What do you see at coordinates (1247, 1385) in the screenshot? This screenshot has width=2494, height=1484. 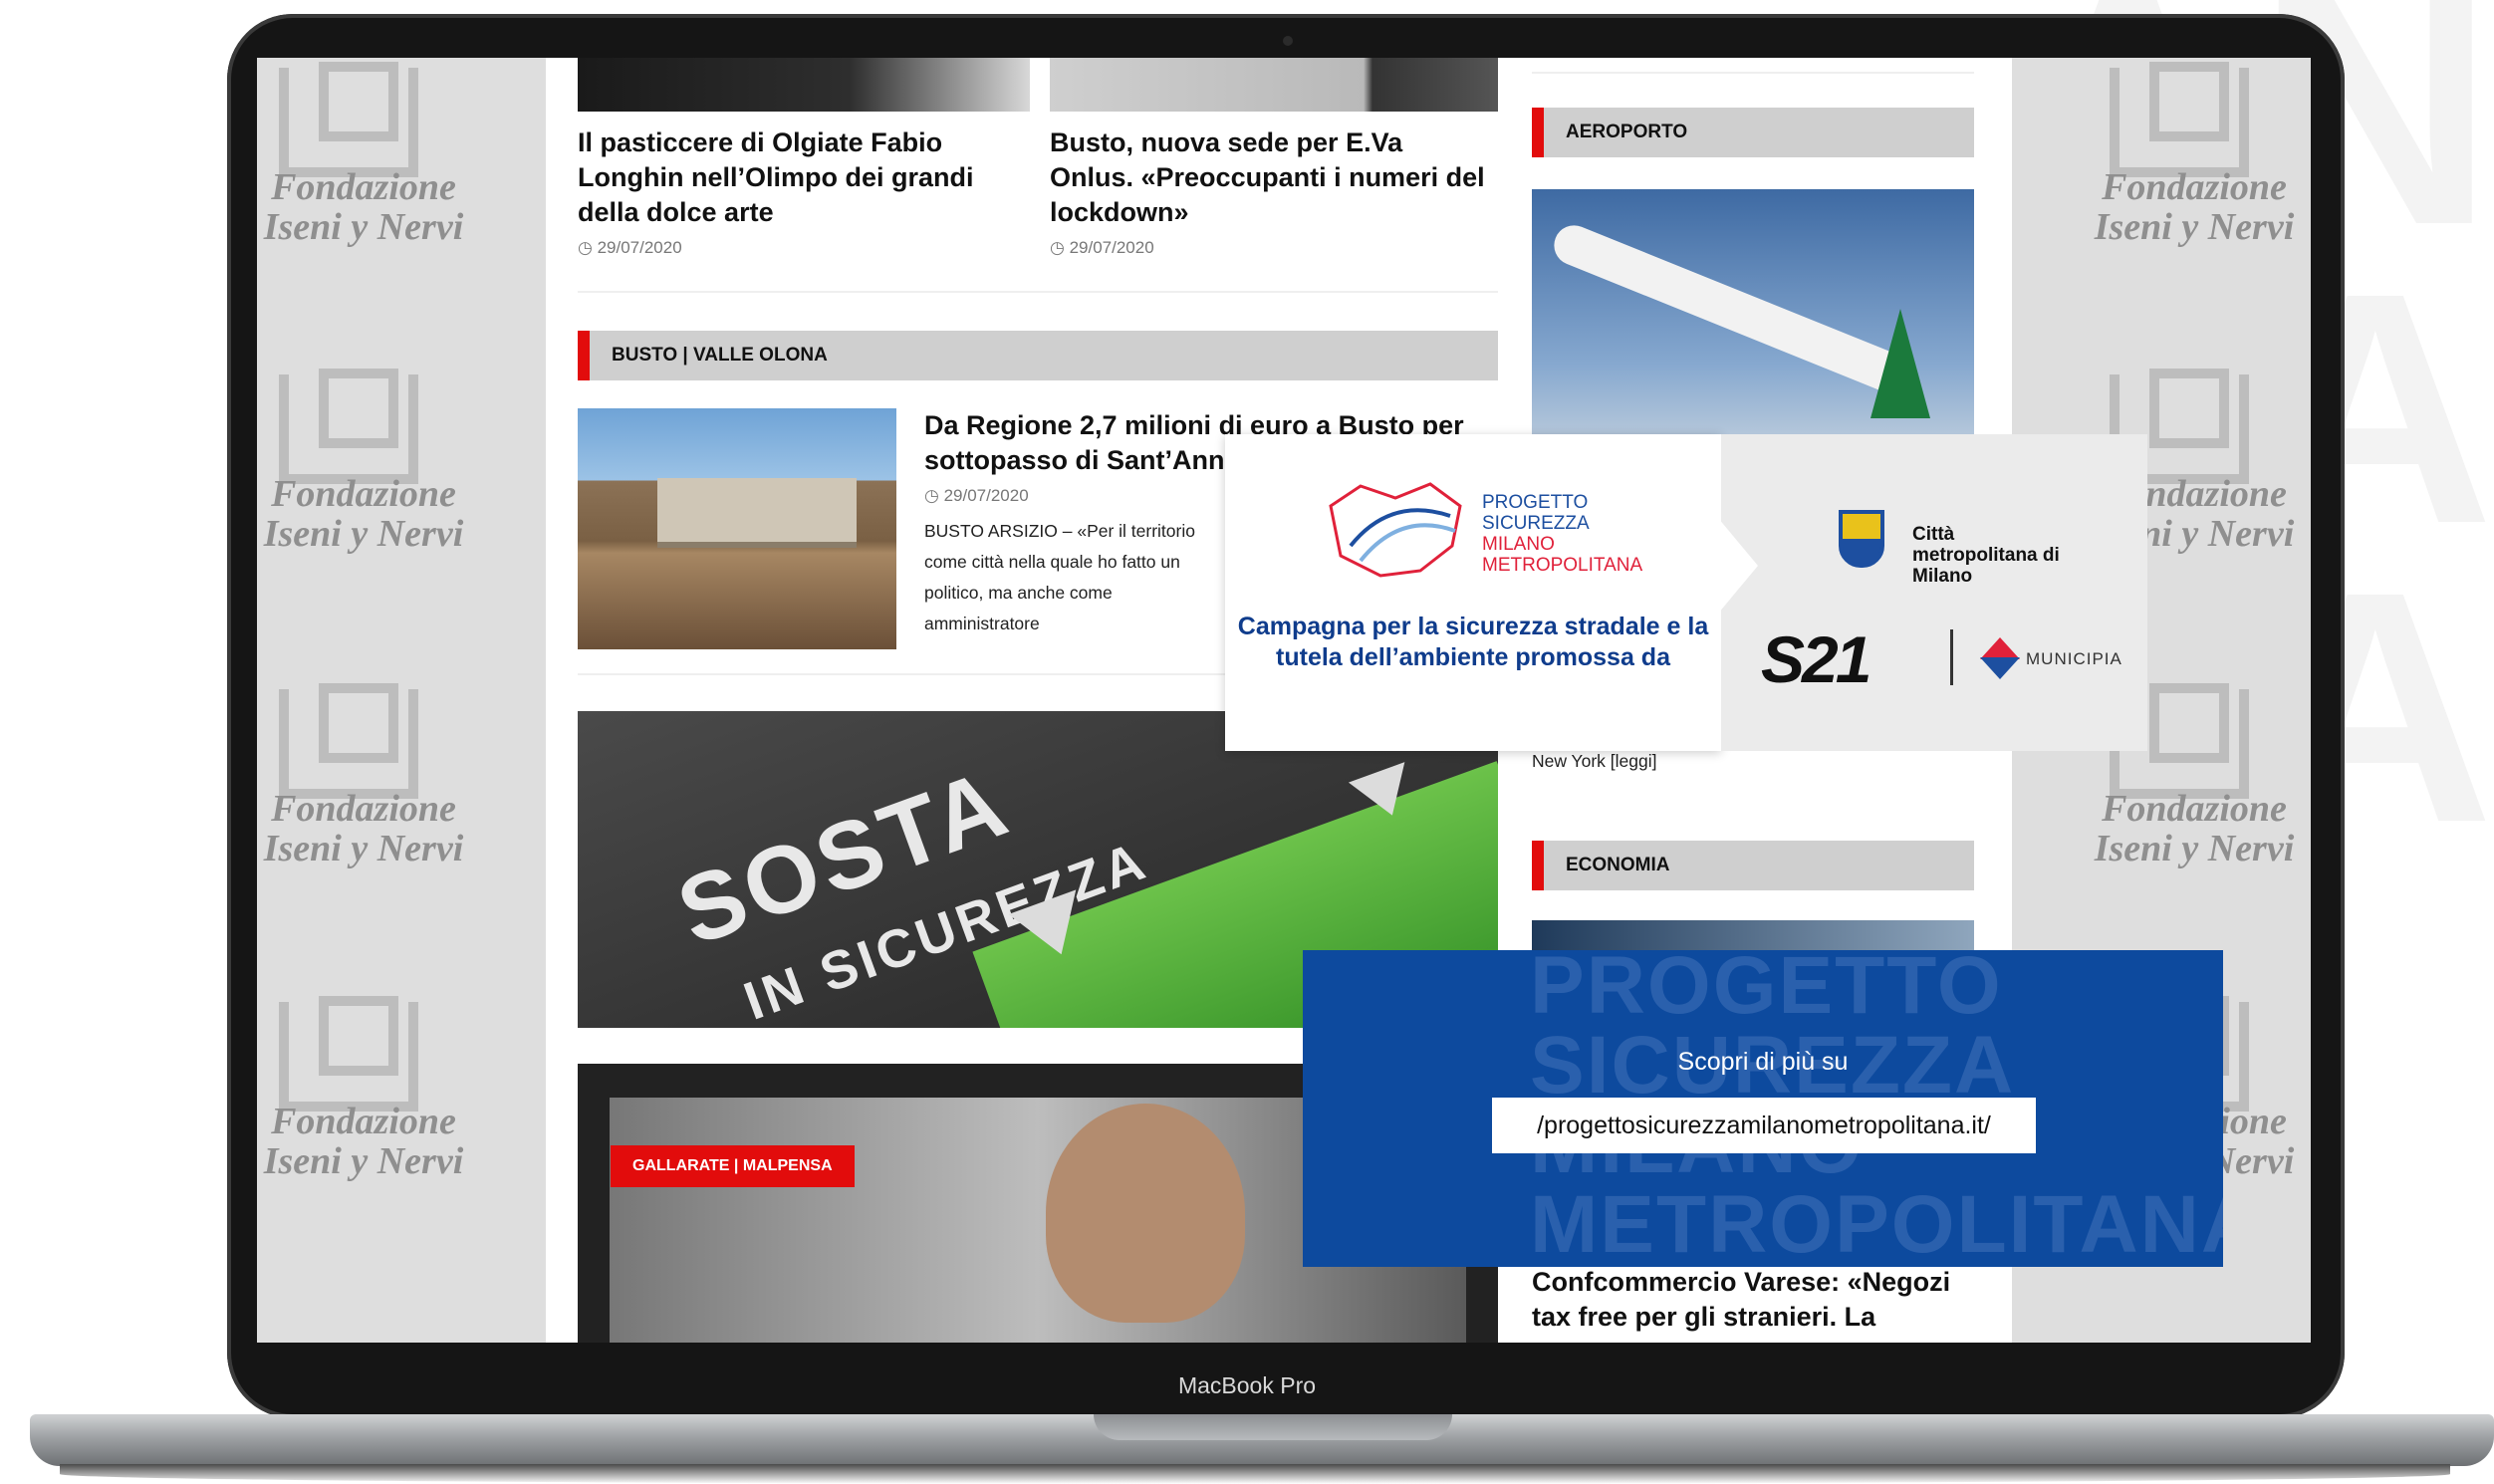 I see `device-label: MacBook Pro` at bounding box center [1247, 1385].